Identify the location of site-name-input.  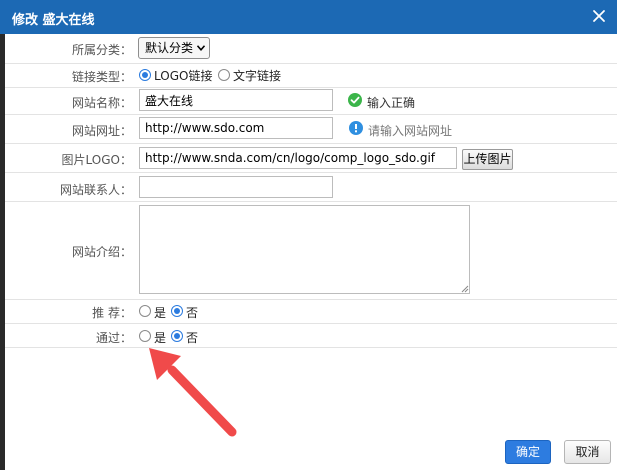
(236, 100).